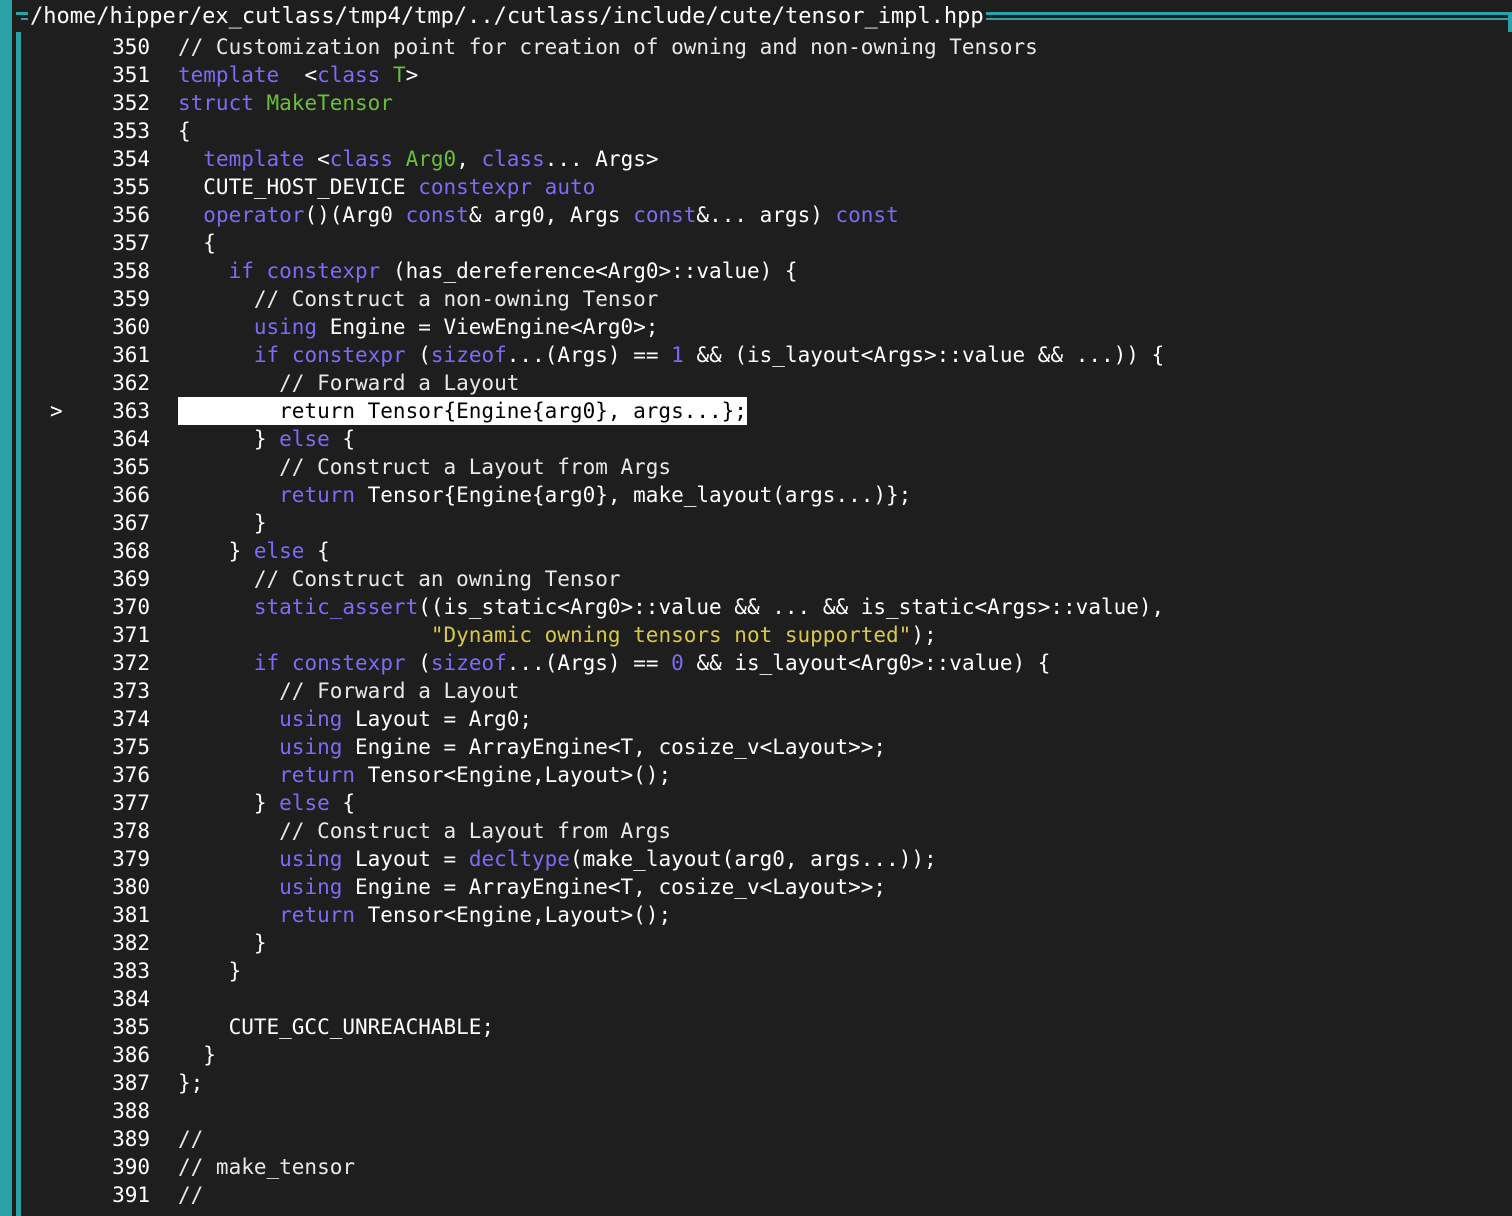 The image size is (1512, 1216). Describe the element at coordinates (298, 75) in the screenshot. I see `source-text: template <class T>` at that location.